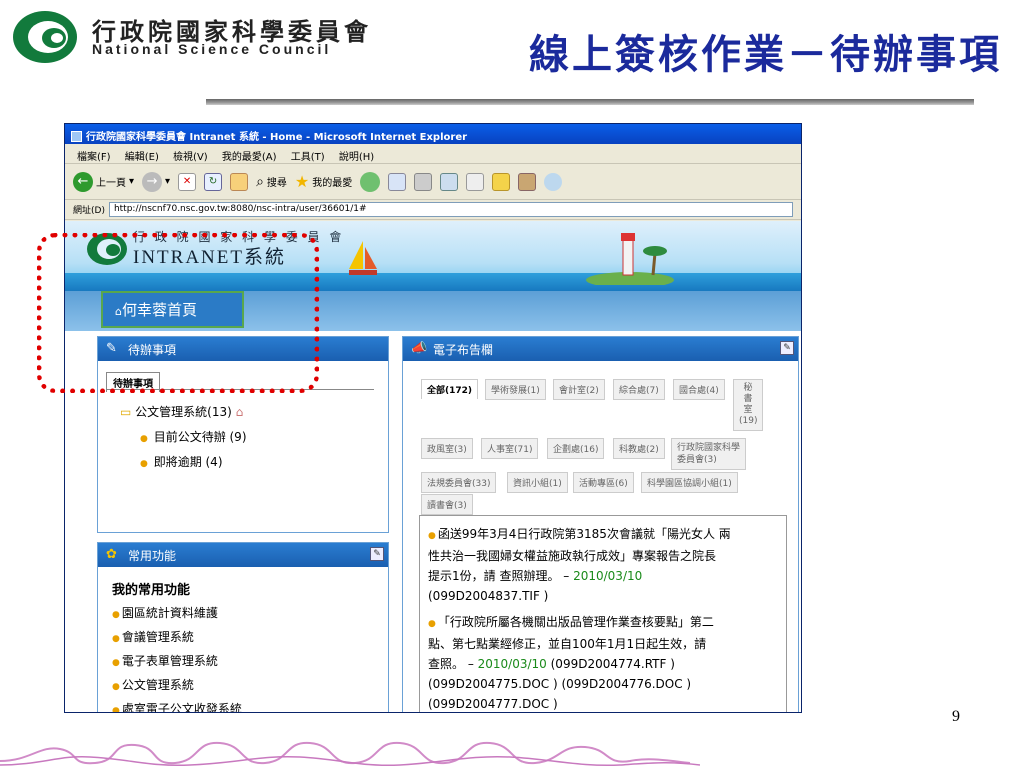  I want to click on tab-science-park: 科學園區協調小組(1), so click(689, 482).